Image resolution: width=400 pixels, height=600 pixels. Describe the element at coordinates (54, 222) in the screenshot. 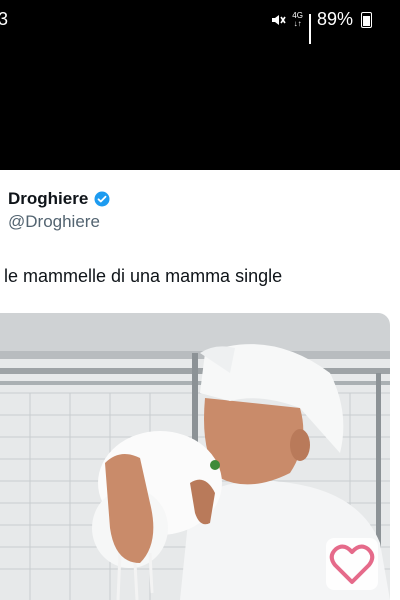

I see `author-handle: @Droghiere` at that location.